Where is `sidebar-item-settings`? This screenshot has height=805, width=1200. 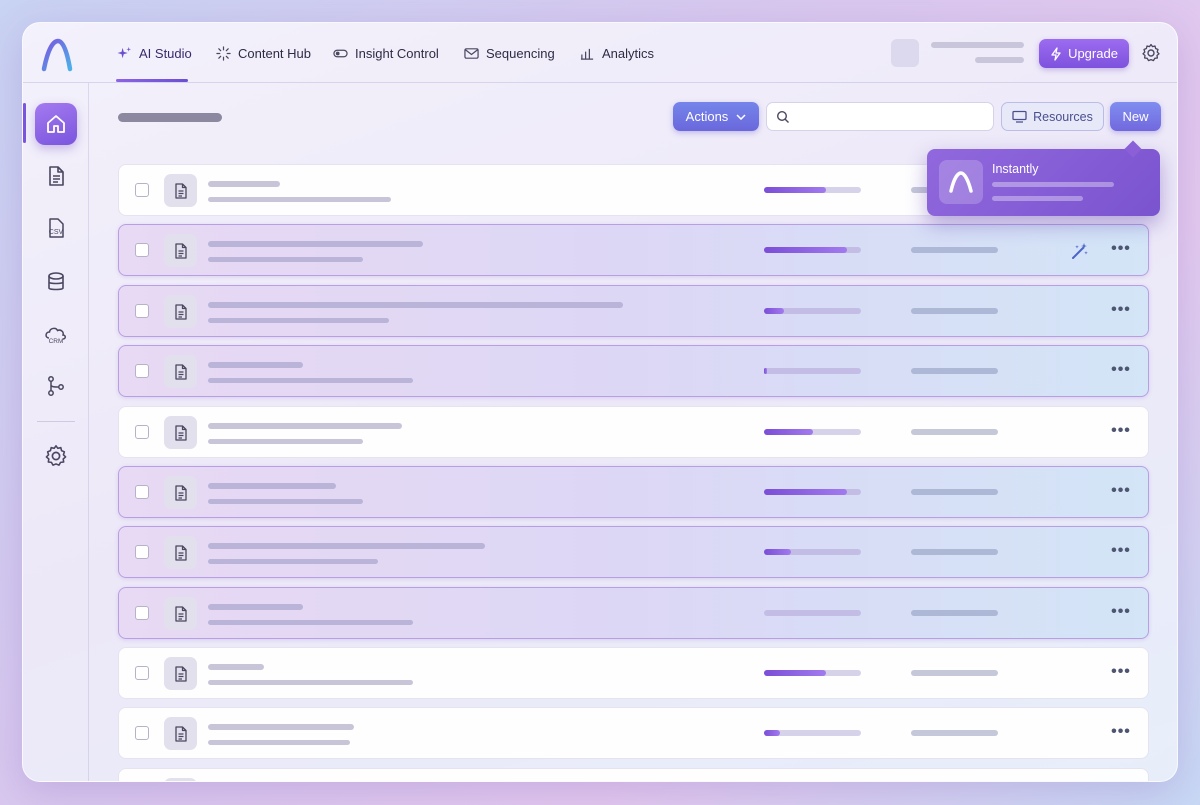
sidebar-item-settings is located at coordinates (56, 456).